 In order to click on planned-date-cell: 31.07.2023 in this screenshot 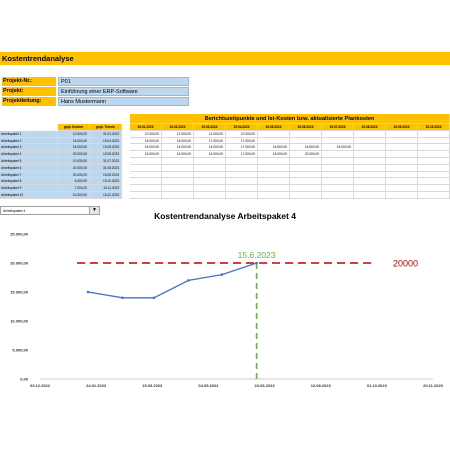, I will do `click(106, 161)`.